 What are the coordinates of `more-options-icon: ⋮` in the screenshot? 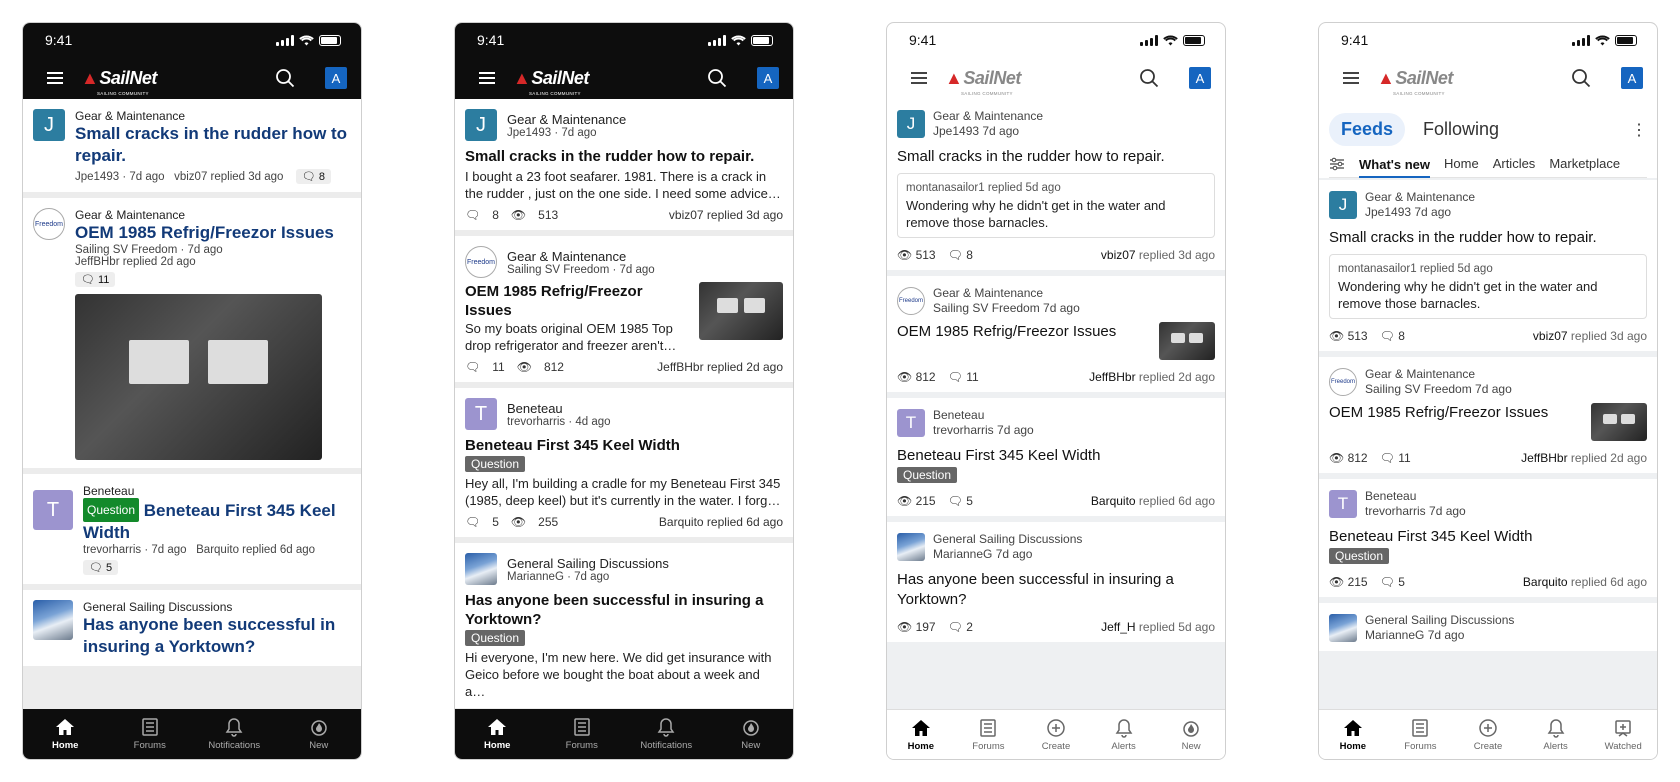 It's located at (1639, 130).